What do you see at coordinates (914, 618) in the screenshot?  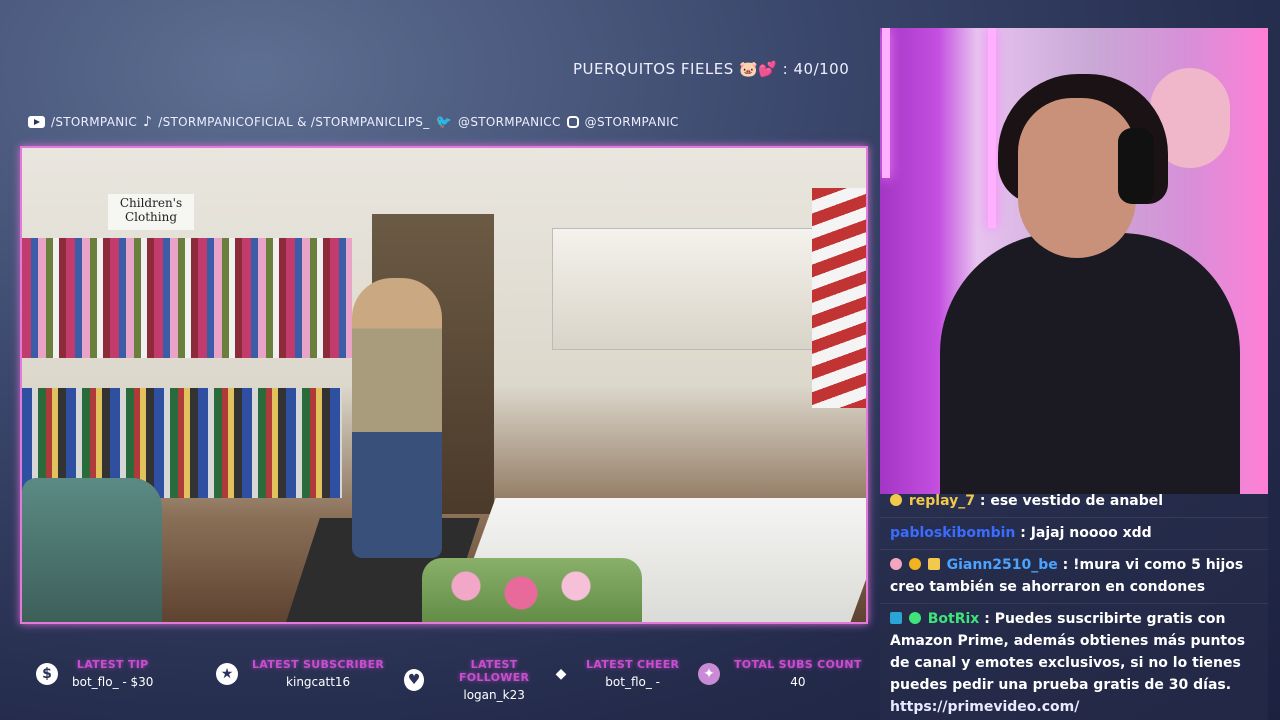 I see `verified-icon` at bounding box center [914, 618].